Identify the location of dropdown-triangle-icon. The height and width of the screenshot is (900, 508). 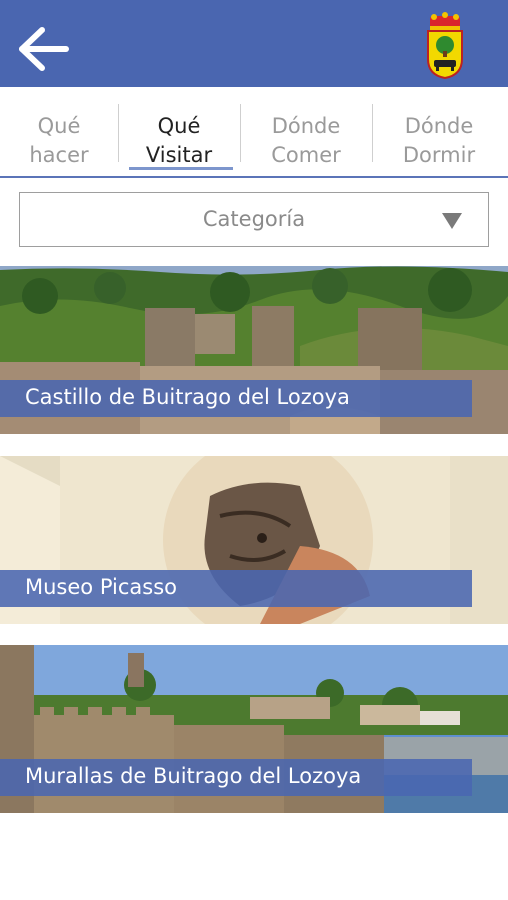
(452, 221).